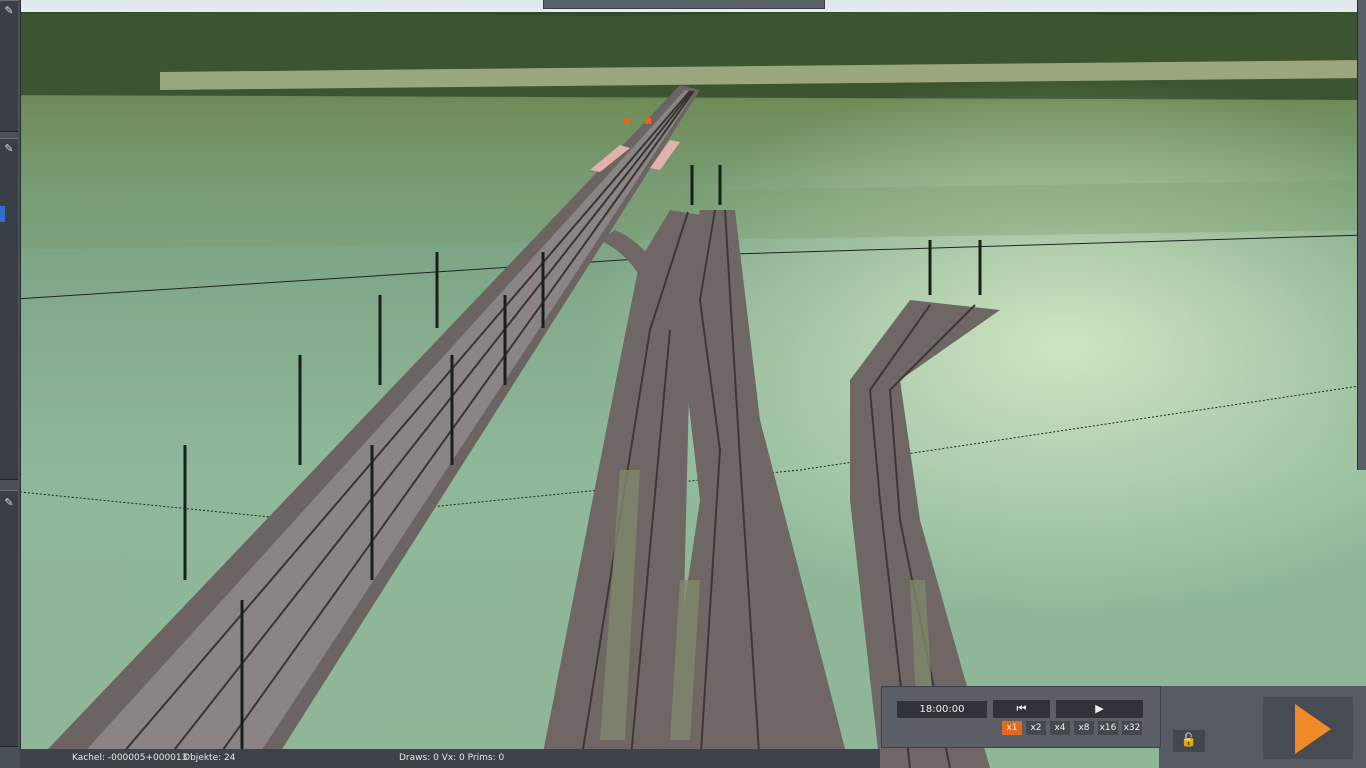  I want to click on speed-x32-button: x32, so click(1132, 728).